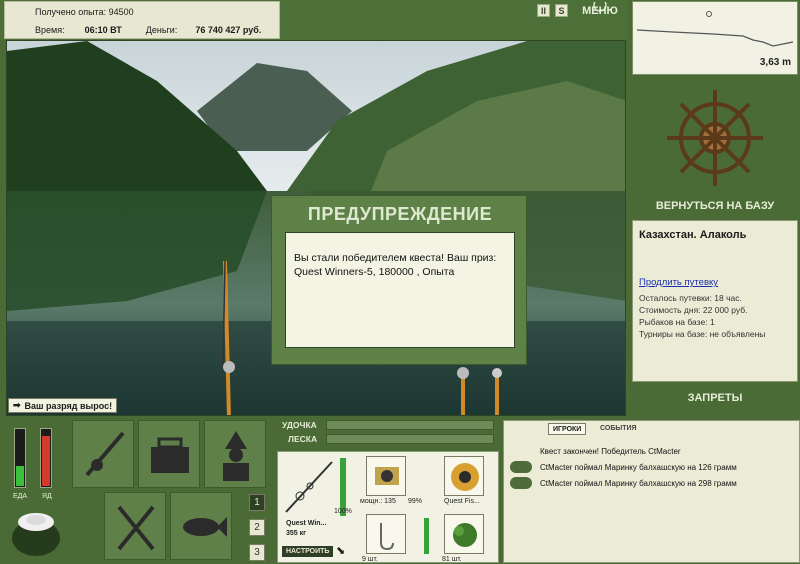 The width and height of the screenshot is (800, 564). I want to click on depth-value: 3,63 m, so click(775, 62).